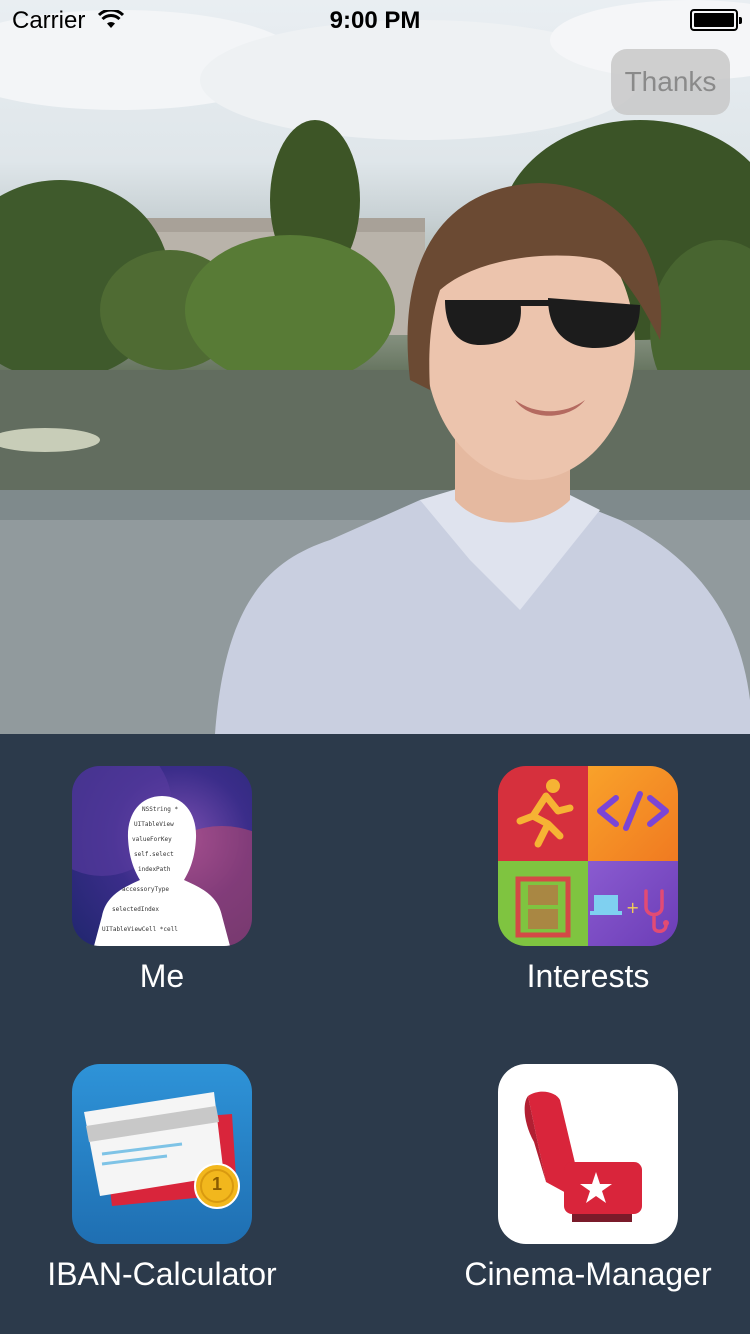 This screenshot has width=750, height=1334. What do you see at coordinates (135, 909) in the screenshot?
I see `svg-text: selectedIndex` at bounding box center [135, 909].